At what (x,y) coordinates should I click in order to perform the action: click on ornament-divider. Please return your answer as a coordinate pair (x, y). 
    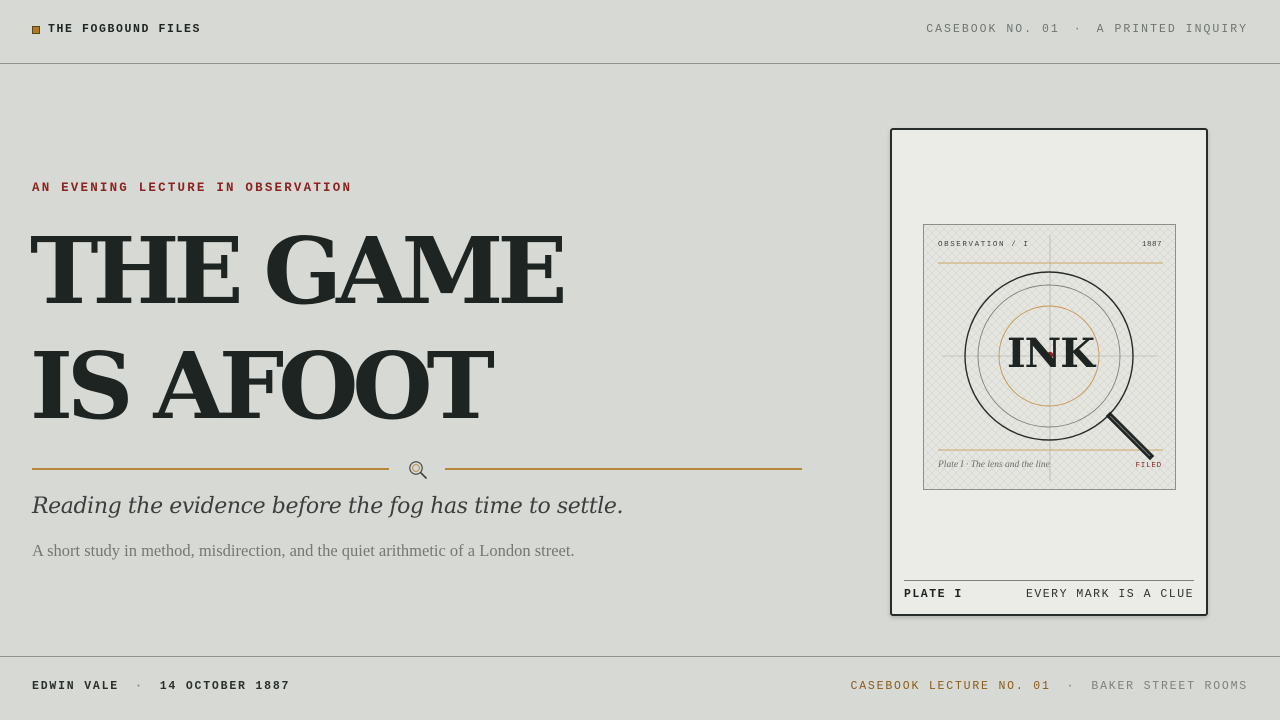
    Looking at the image, I should click on (417, 469).